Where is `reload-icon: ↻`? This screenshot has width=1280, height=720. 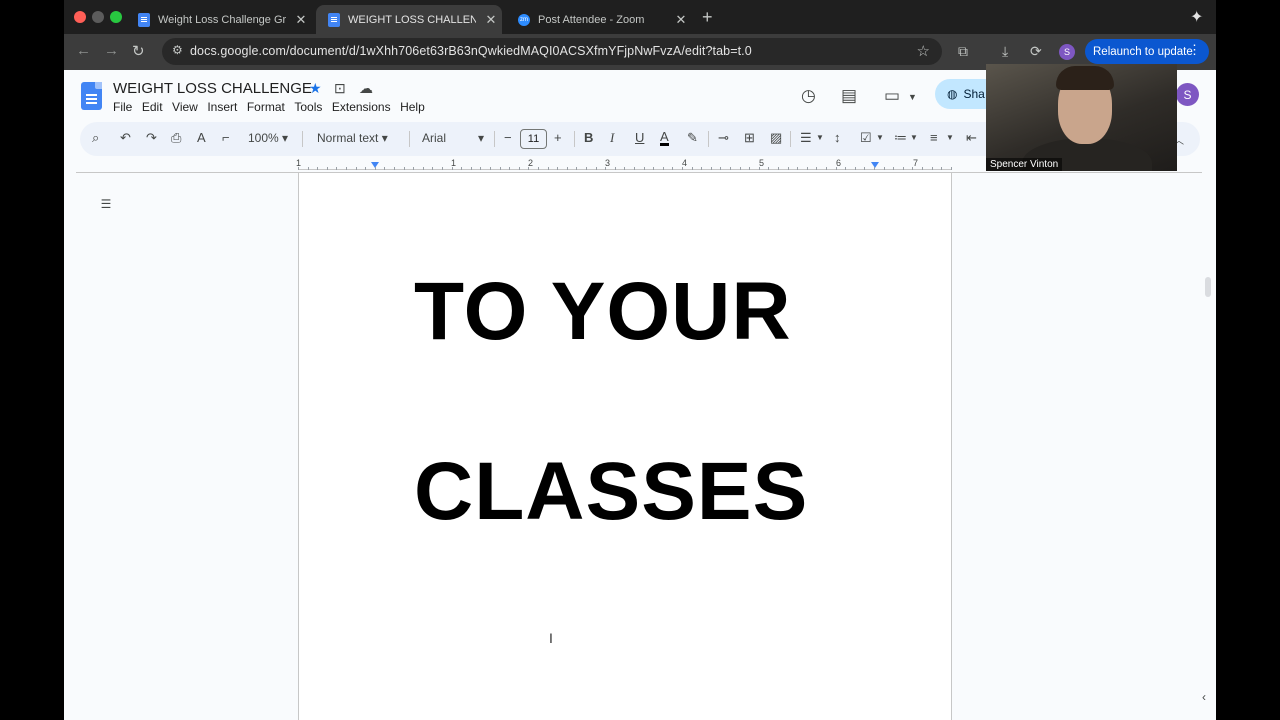
reload-icon: ↻ is located at coordinates (138, 51).